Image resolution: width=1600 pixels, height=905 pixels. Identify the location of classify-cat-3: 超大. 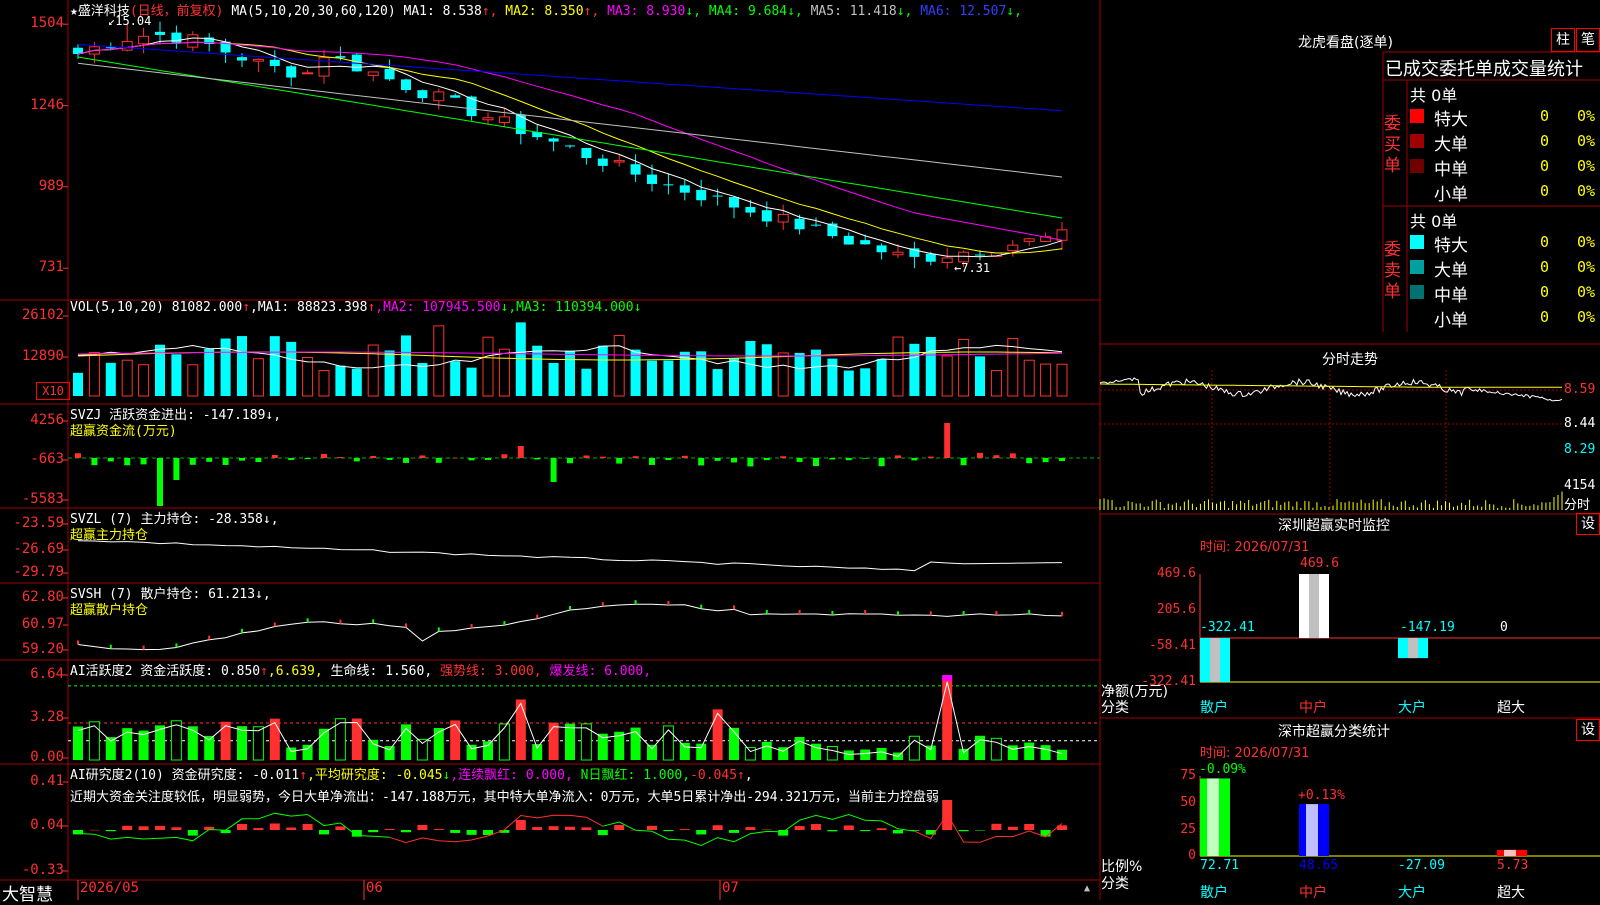
(1511, 893).